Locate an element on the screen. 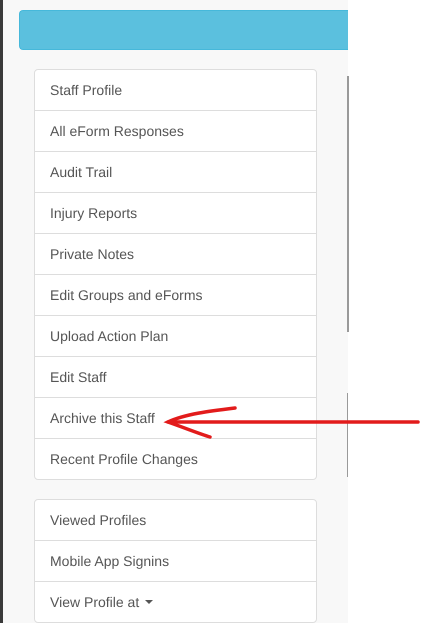 This screenshot has width=421, height=623. menu-item: Edit Groups and eForms is located at coordinates (175, 294).